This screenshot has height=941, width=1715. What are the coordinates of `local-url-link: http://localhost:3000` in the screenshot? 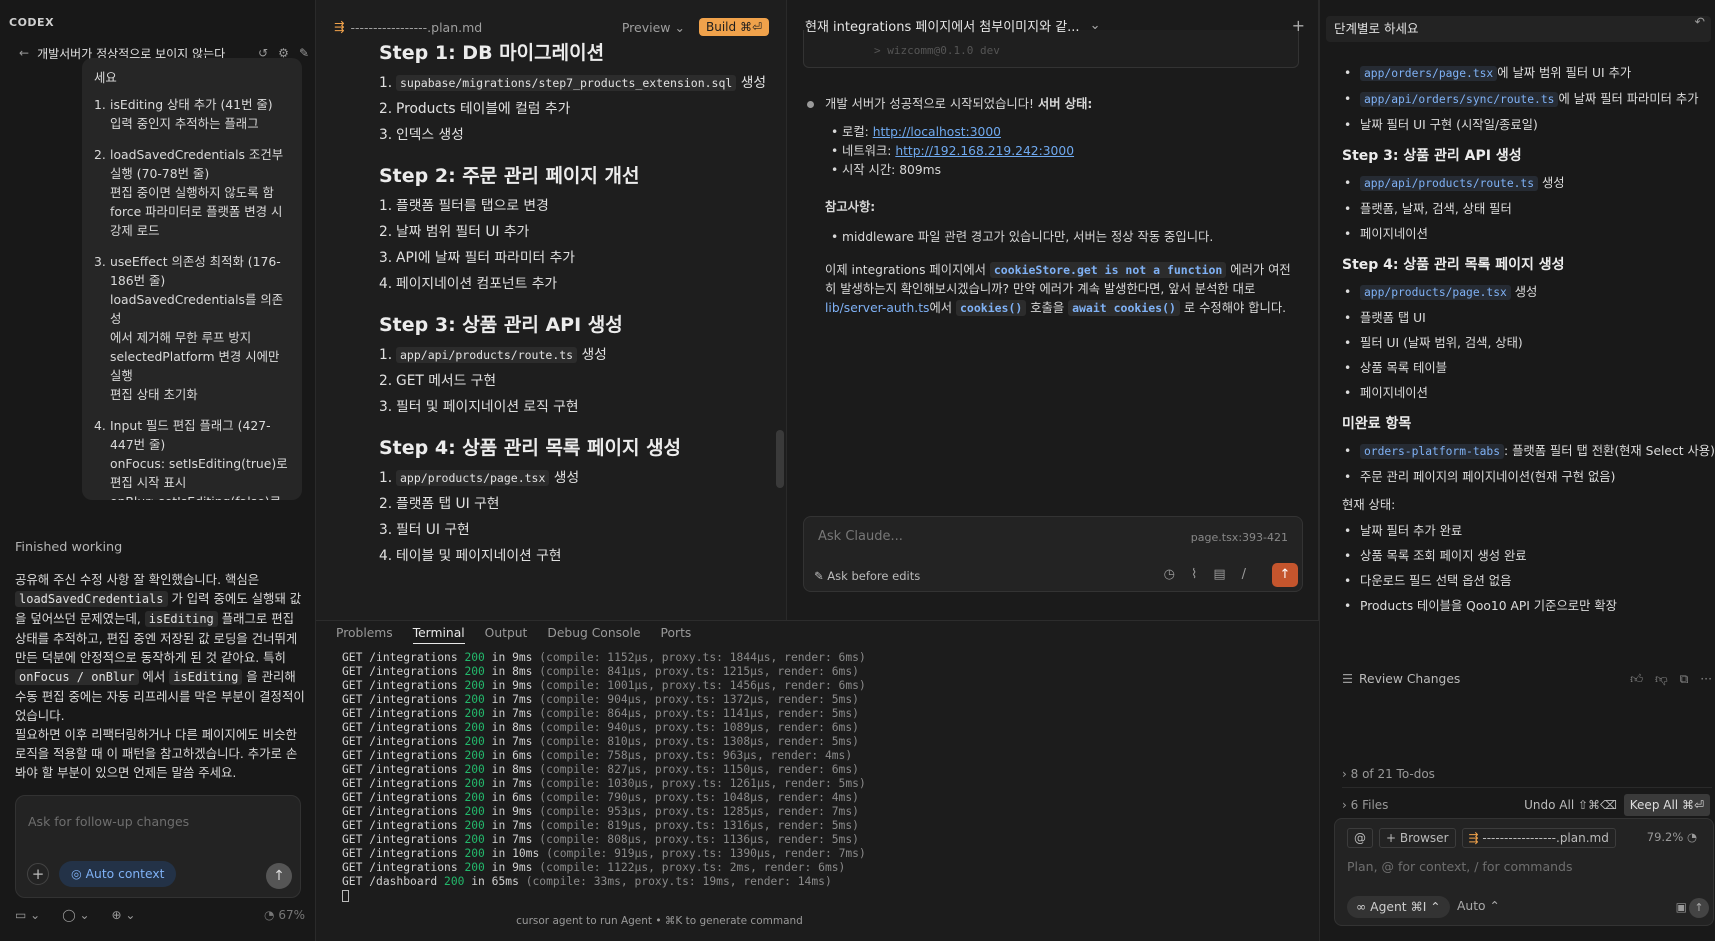 It's located at (937, 132).